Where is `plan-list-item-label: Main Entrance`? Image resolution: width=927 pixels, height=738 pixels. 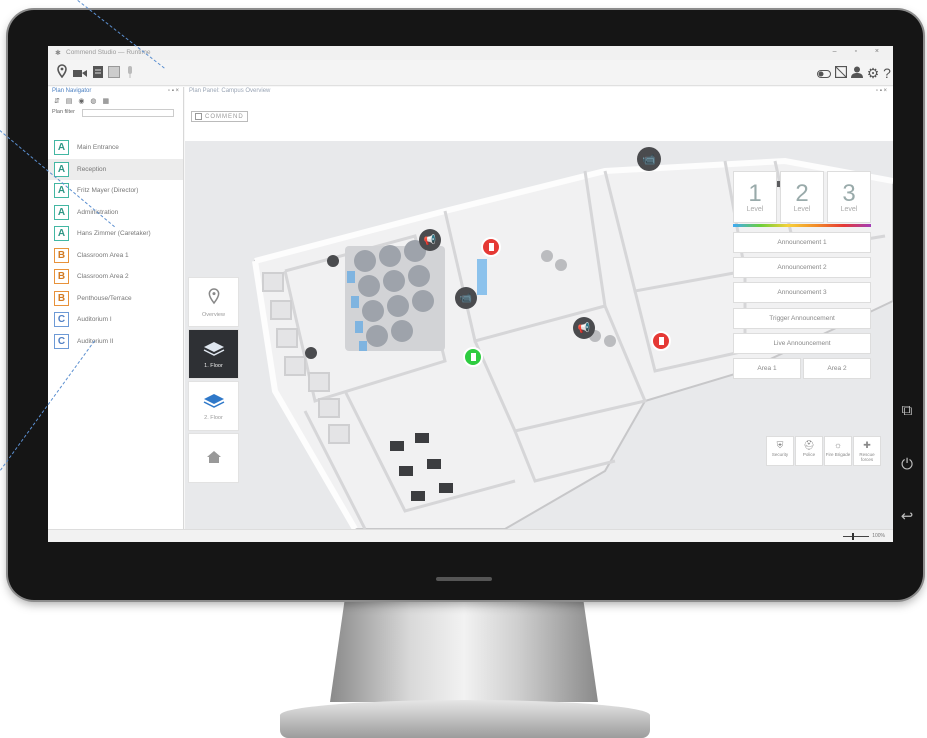
plan-list-item-label: Main Entrance is located at coordinates (98, 148).